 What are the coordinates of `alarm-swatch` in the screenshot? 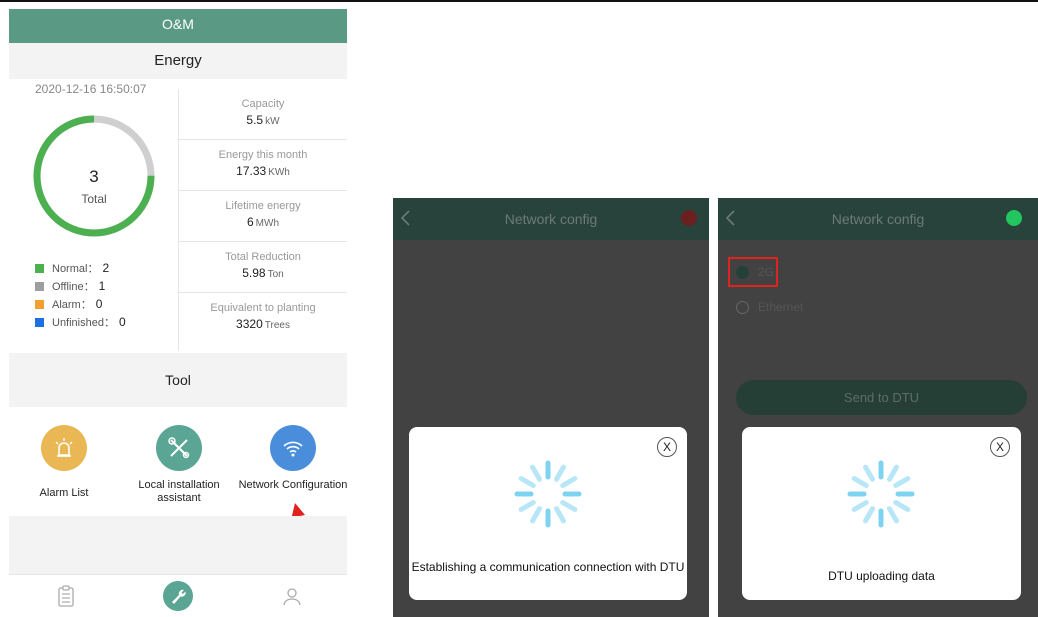 It's located at (39, 304).